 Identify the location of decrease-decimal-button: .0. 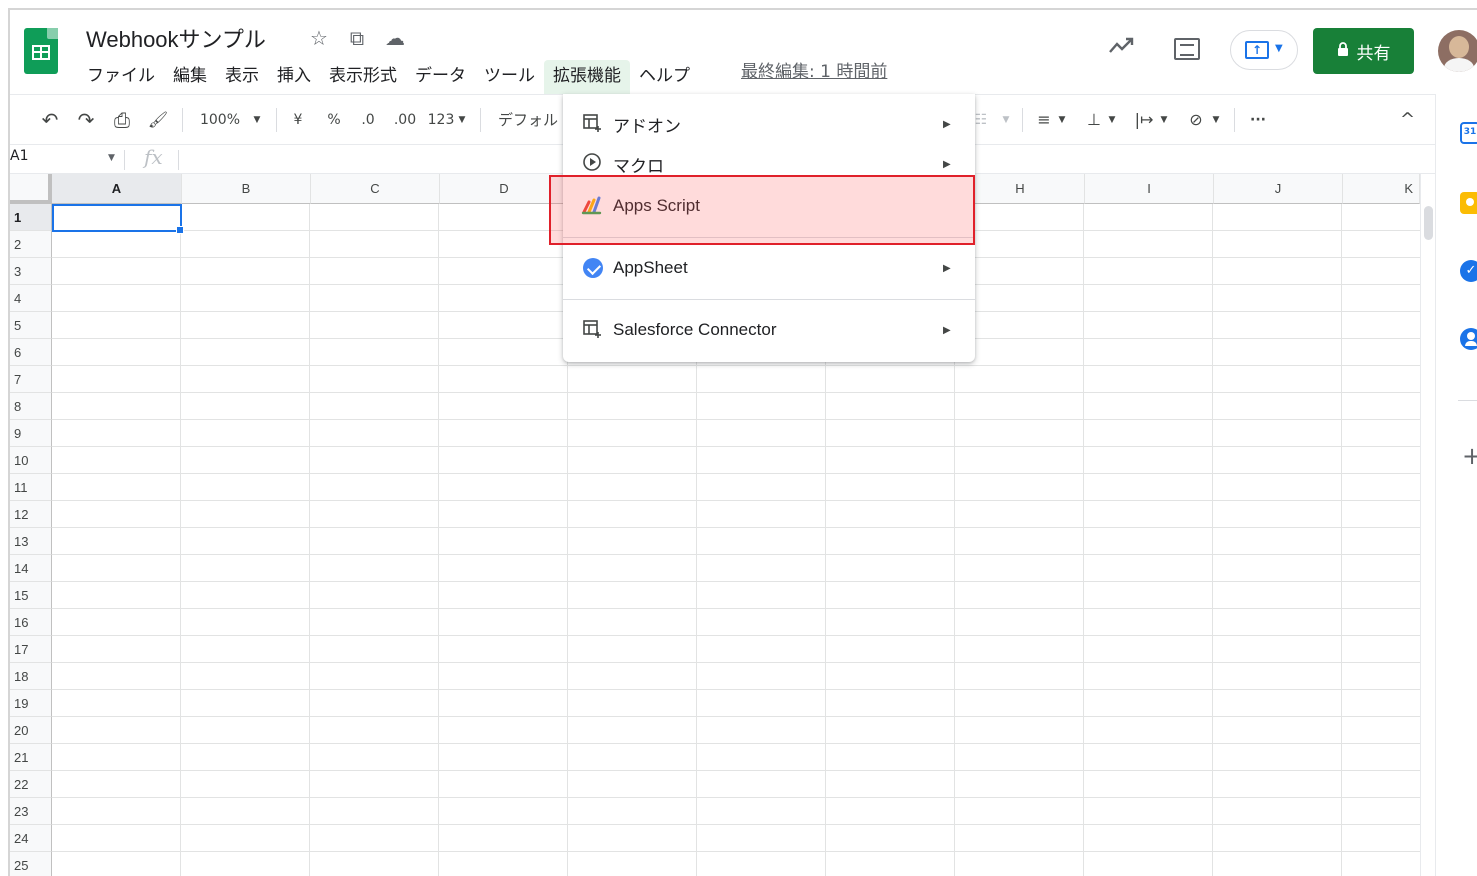
(368, 120).